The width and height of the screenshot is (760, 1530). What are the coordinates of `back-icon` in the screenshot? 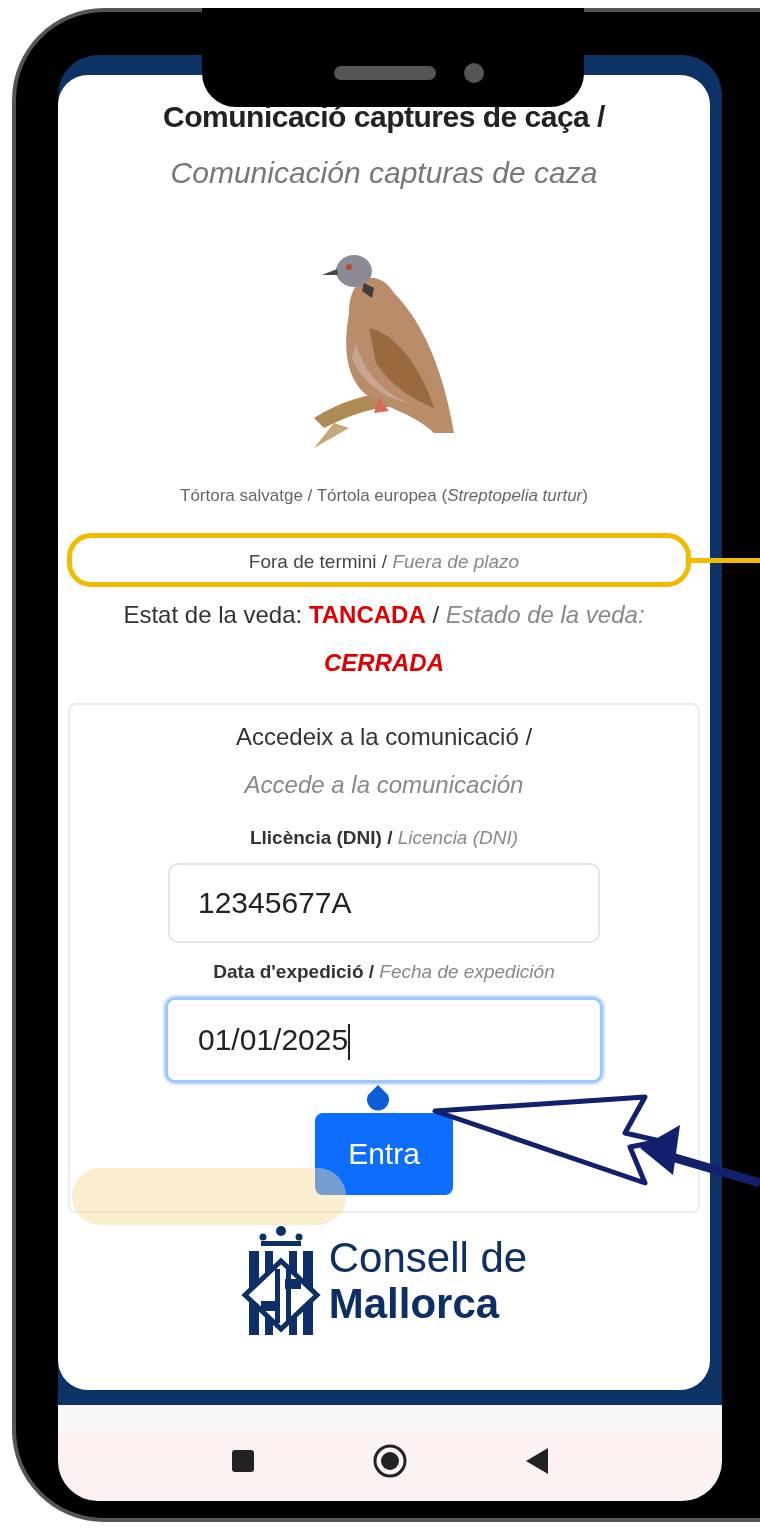 It's located at (537, 1460).